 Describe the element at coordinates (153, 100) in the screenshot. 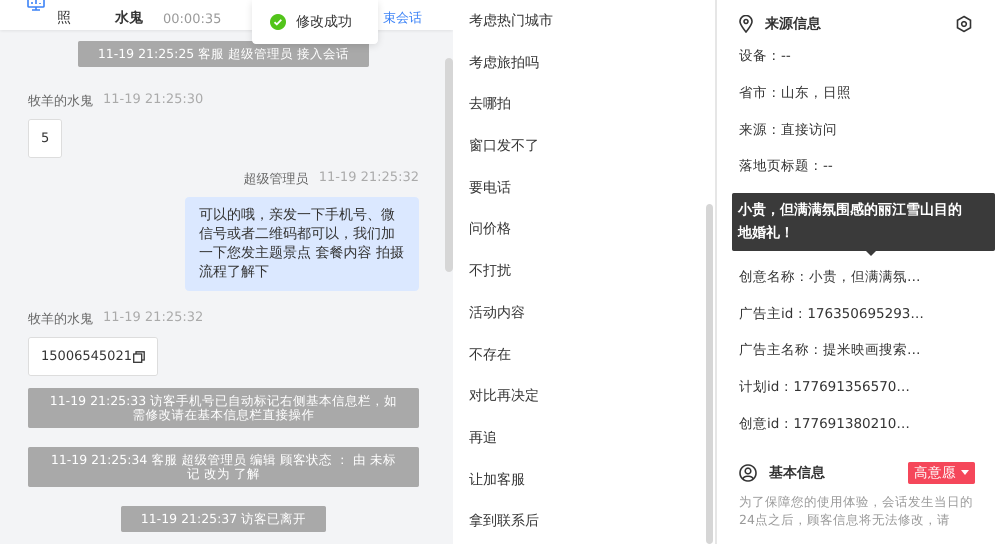

I see `message-time: 11-19 21:25:30` at that location.